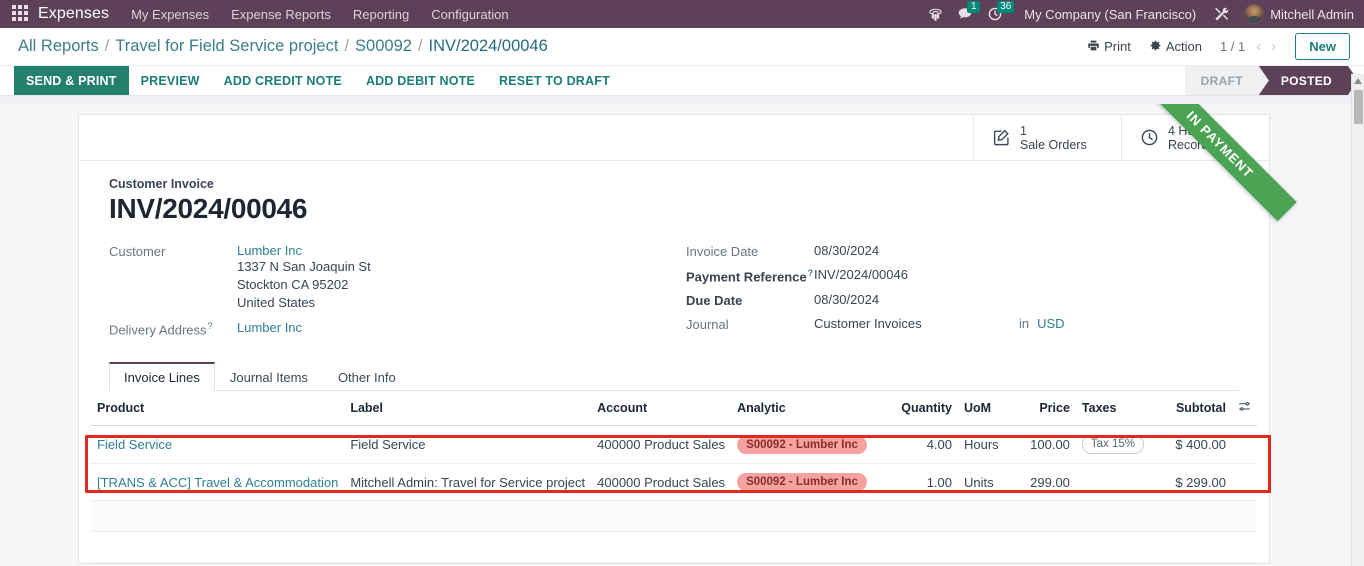 The image size is (1364, 566). I want to click on column-header-product: Product, so click(218, 409).